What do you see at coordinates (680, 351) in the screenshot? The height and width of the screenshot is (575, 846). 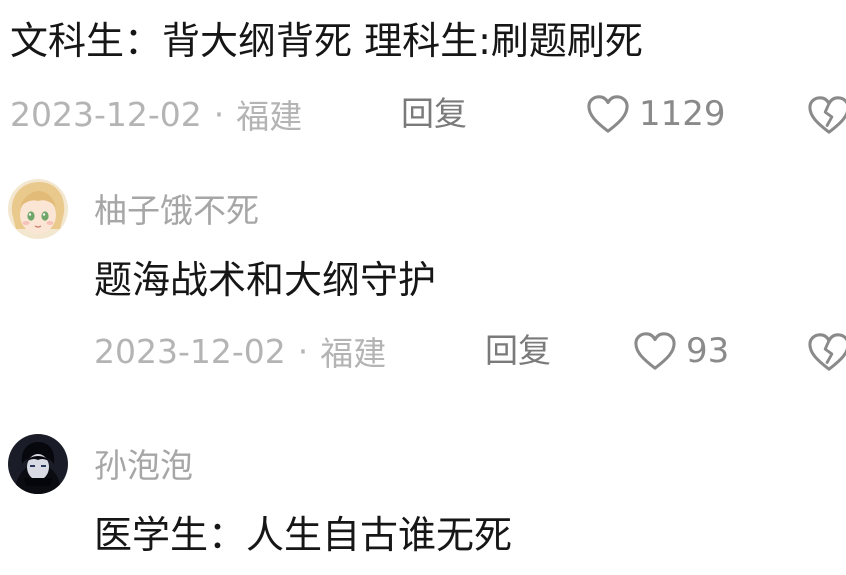 I see `like-button: 93` at bounding box center [680, 351].